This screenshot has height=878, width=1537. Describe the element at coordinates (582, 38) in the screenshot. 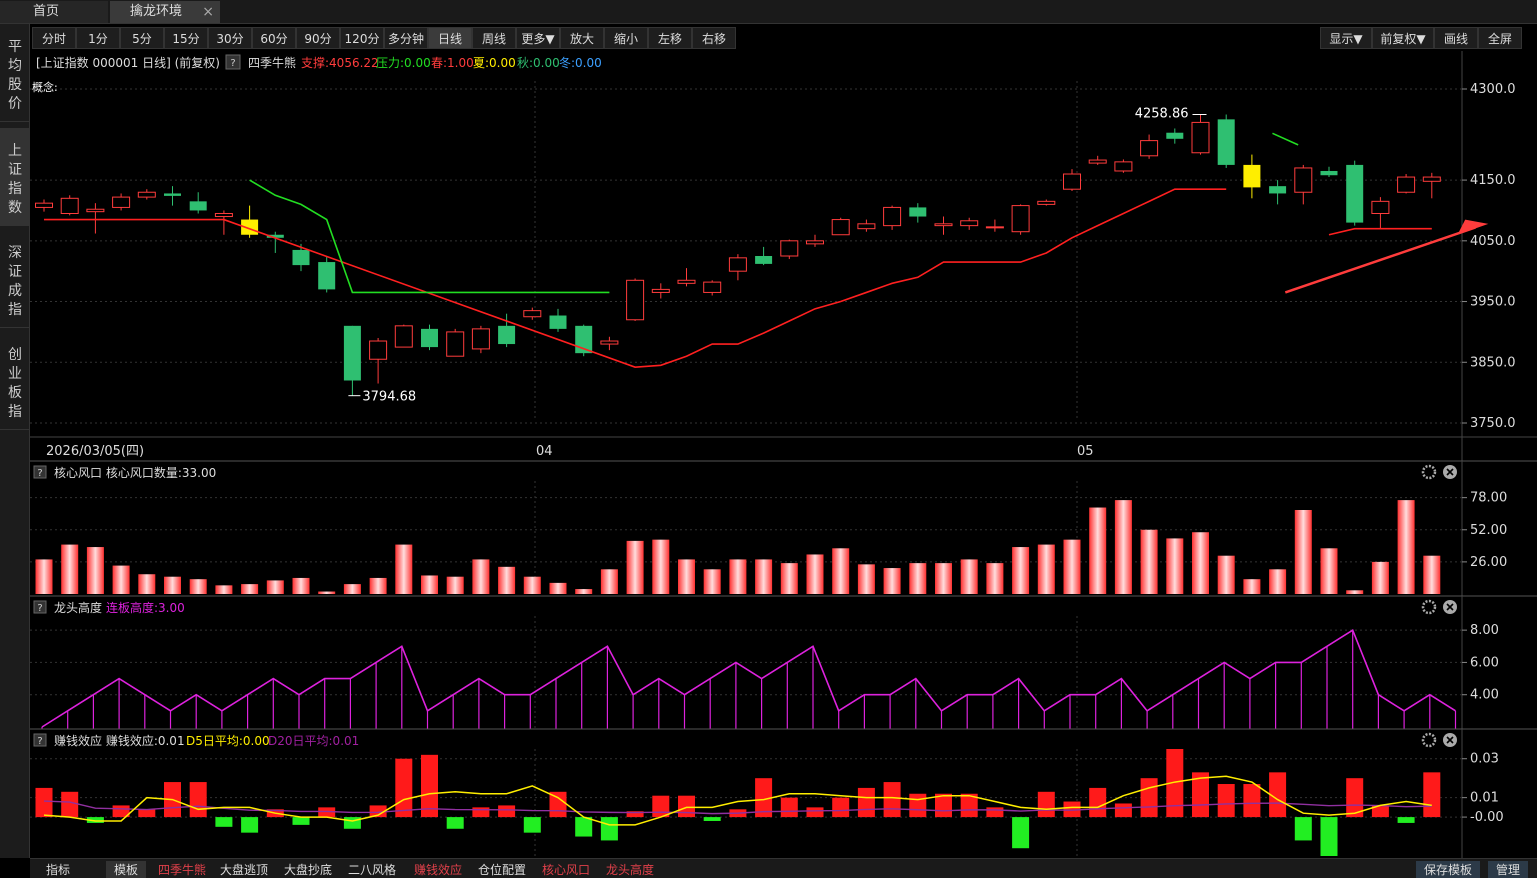

I see `period-button-12: 放大` at that location.